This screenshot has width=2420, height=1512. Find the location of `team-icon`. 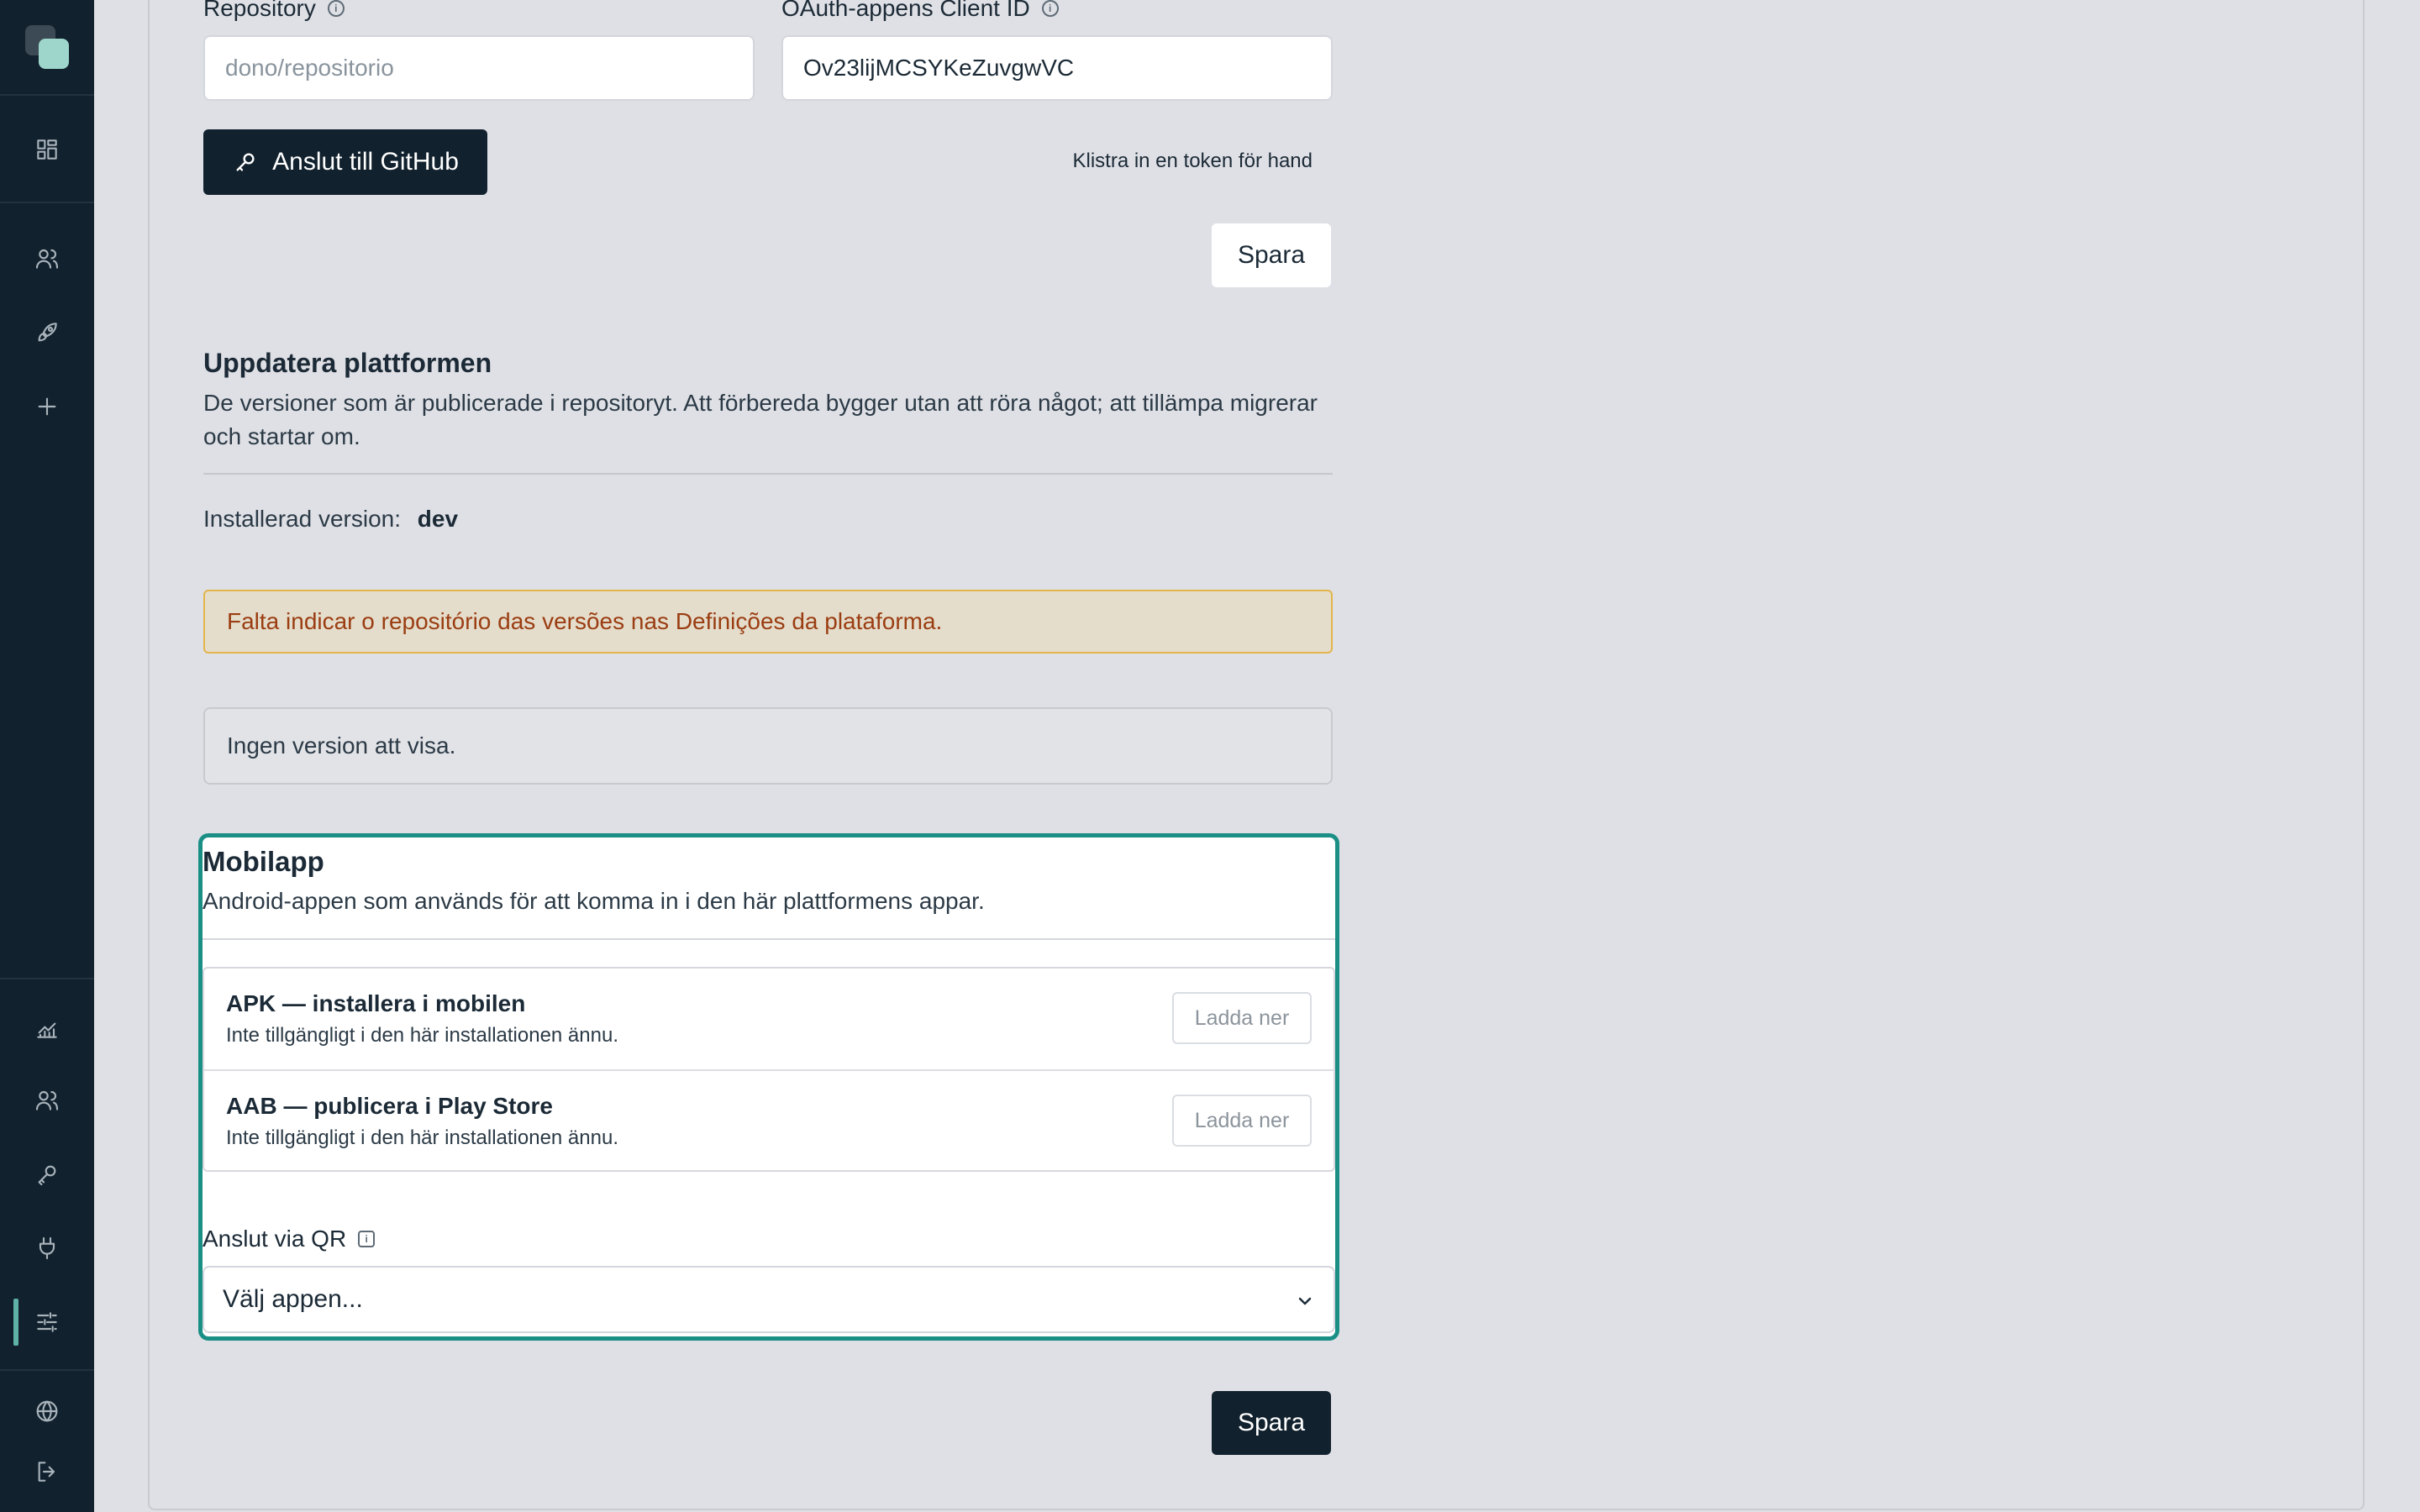

team-icon is located at coordinates (47, 1100).